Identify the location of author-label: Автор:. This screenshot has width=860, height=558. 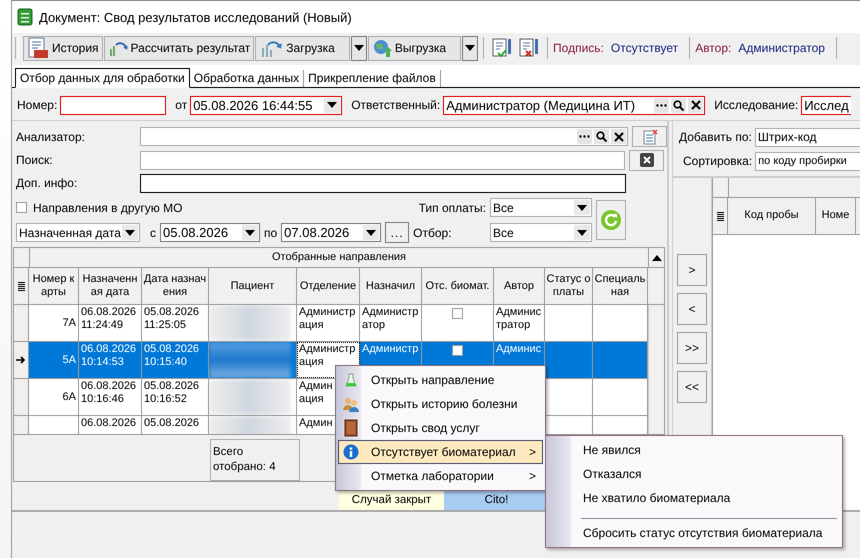
(713, 48).